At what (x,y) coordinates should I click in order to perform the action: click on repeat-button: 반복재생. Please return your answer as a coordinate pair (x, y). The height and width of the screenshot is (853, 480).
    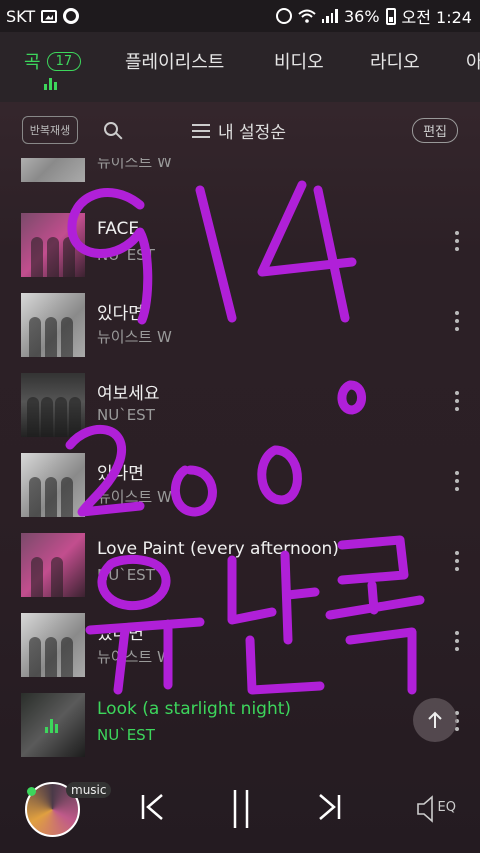
    Looking at the image, I should click on (50, 130).